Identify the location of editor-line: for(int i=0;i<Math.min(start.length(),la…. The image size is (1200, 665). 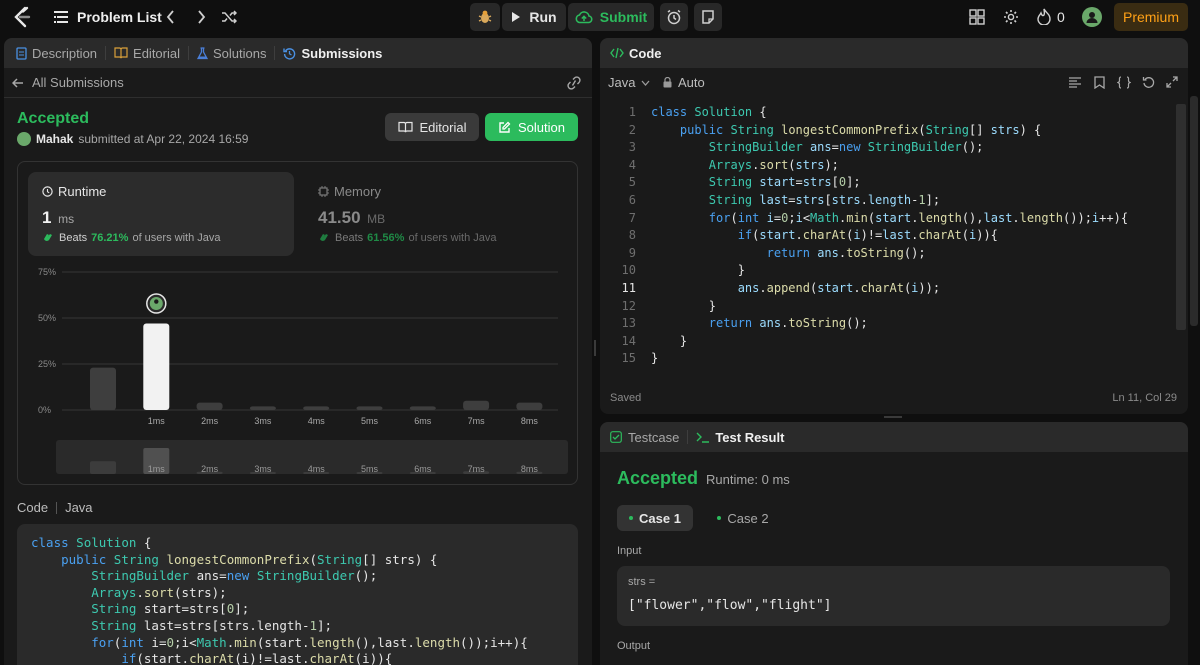
(918, 217).